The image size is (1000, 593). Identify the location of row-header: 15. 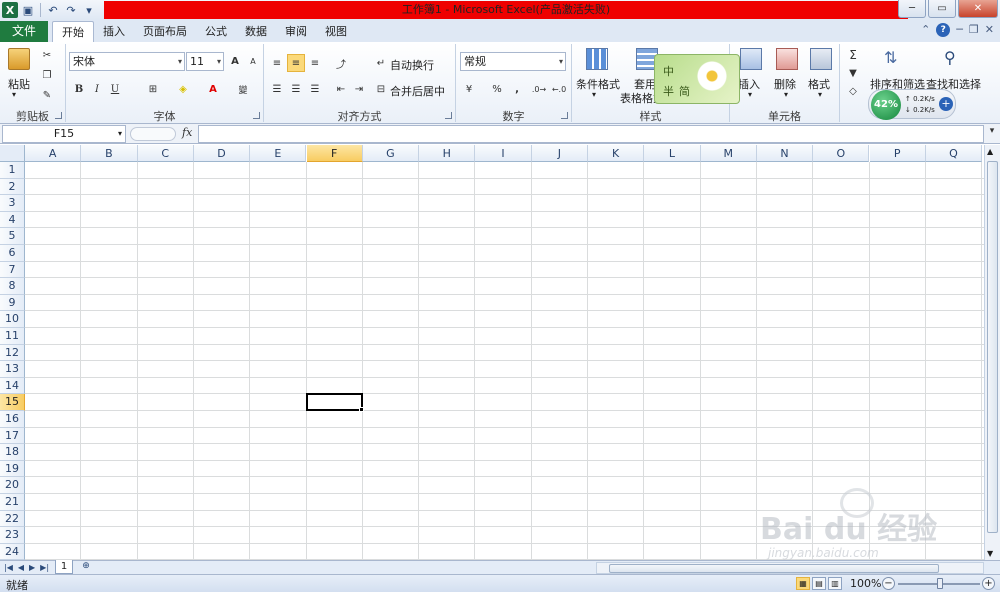
(12, 402).